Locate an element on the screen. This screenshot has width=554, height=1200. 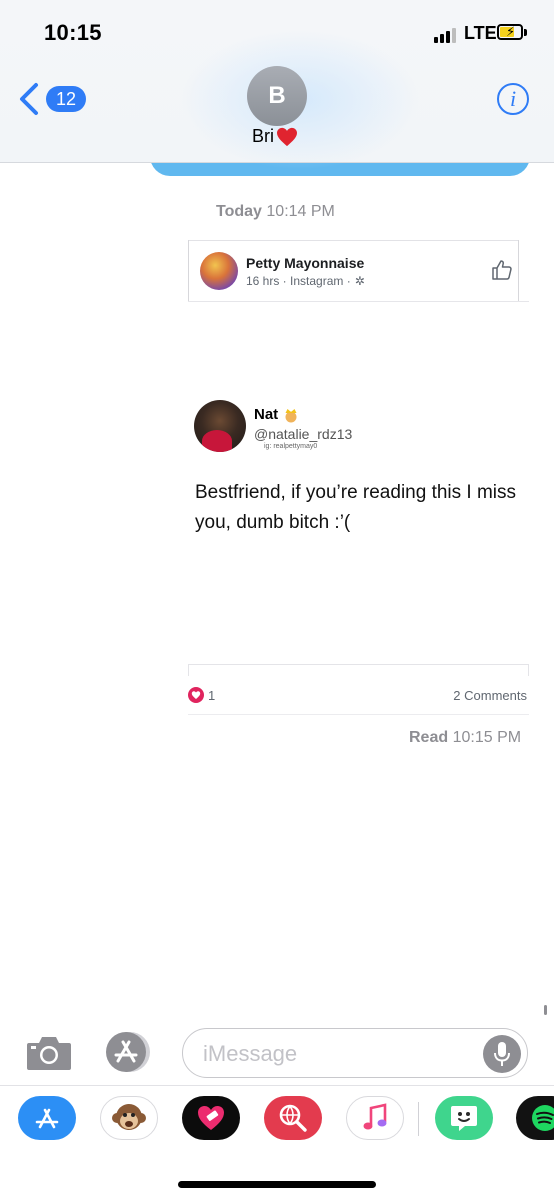
contact-name-button: Bri is located at coordinates (275, 136).